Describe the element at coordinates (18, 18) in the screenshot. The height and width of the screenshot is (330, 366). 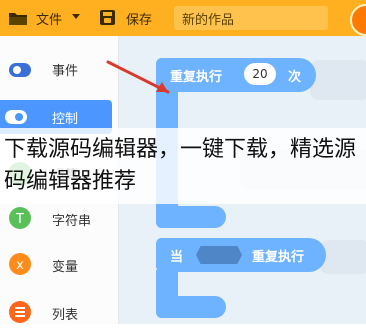
I see `folder-icon` at that location.